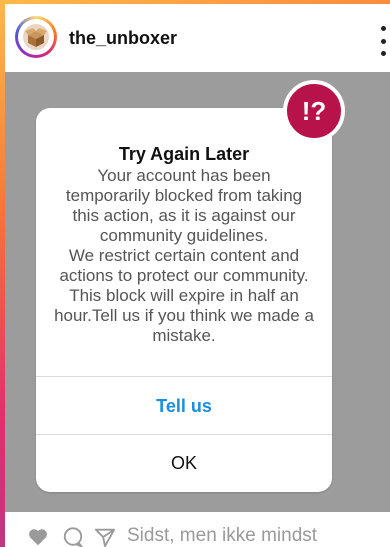  What do you see at coordinates (184, 463) in the screenshot?
I see `ok-button: OK` at bounding box center [184, 463].